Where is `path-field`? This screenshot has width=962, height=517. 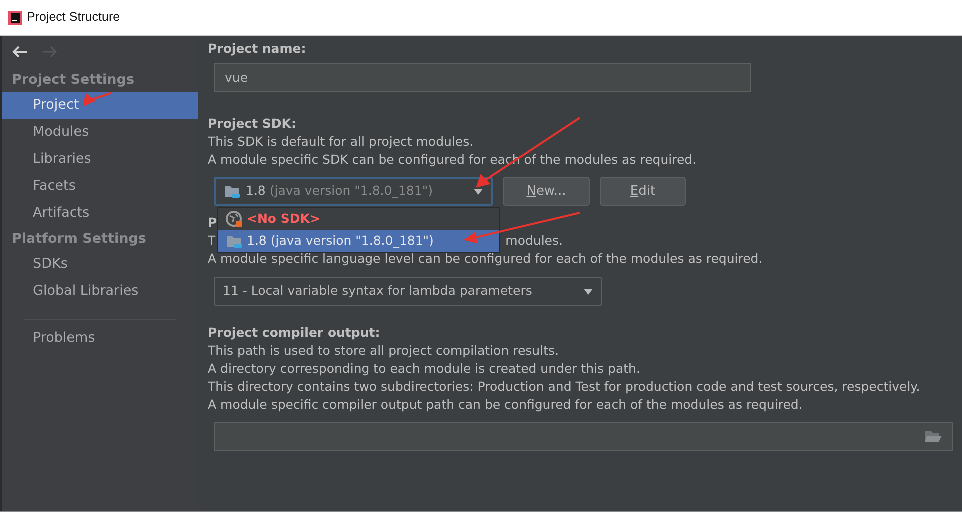 path-field is located at coordinates (583, 436).